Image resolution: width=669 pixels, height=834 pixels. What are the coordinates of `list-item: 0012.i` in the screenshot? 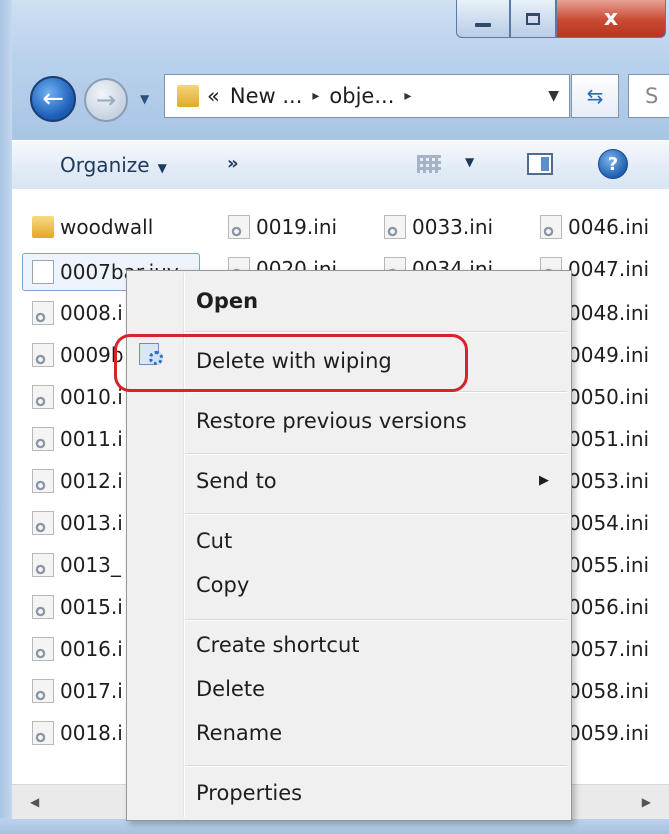 It's located at (77, 481).